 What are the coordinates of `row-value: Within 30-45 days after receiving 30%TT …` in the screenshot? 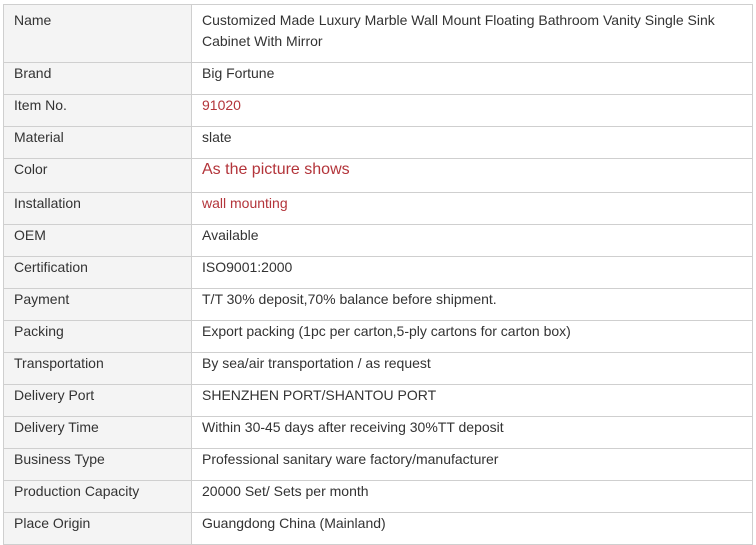 It's located at (472, 432).